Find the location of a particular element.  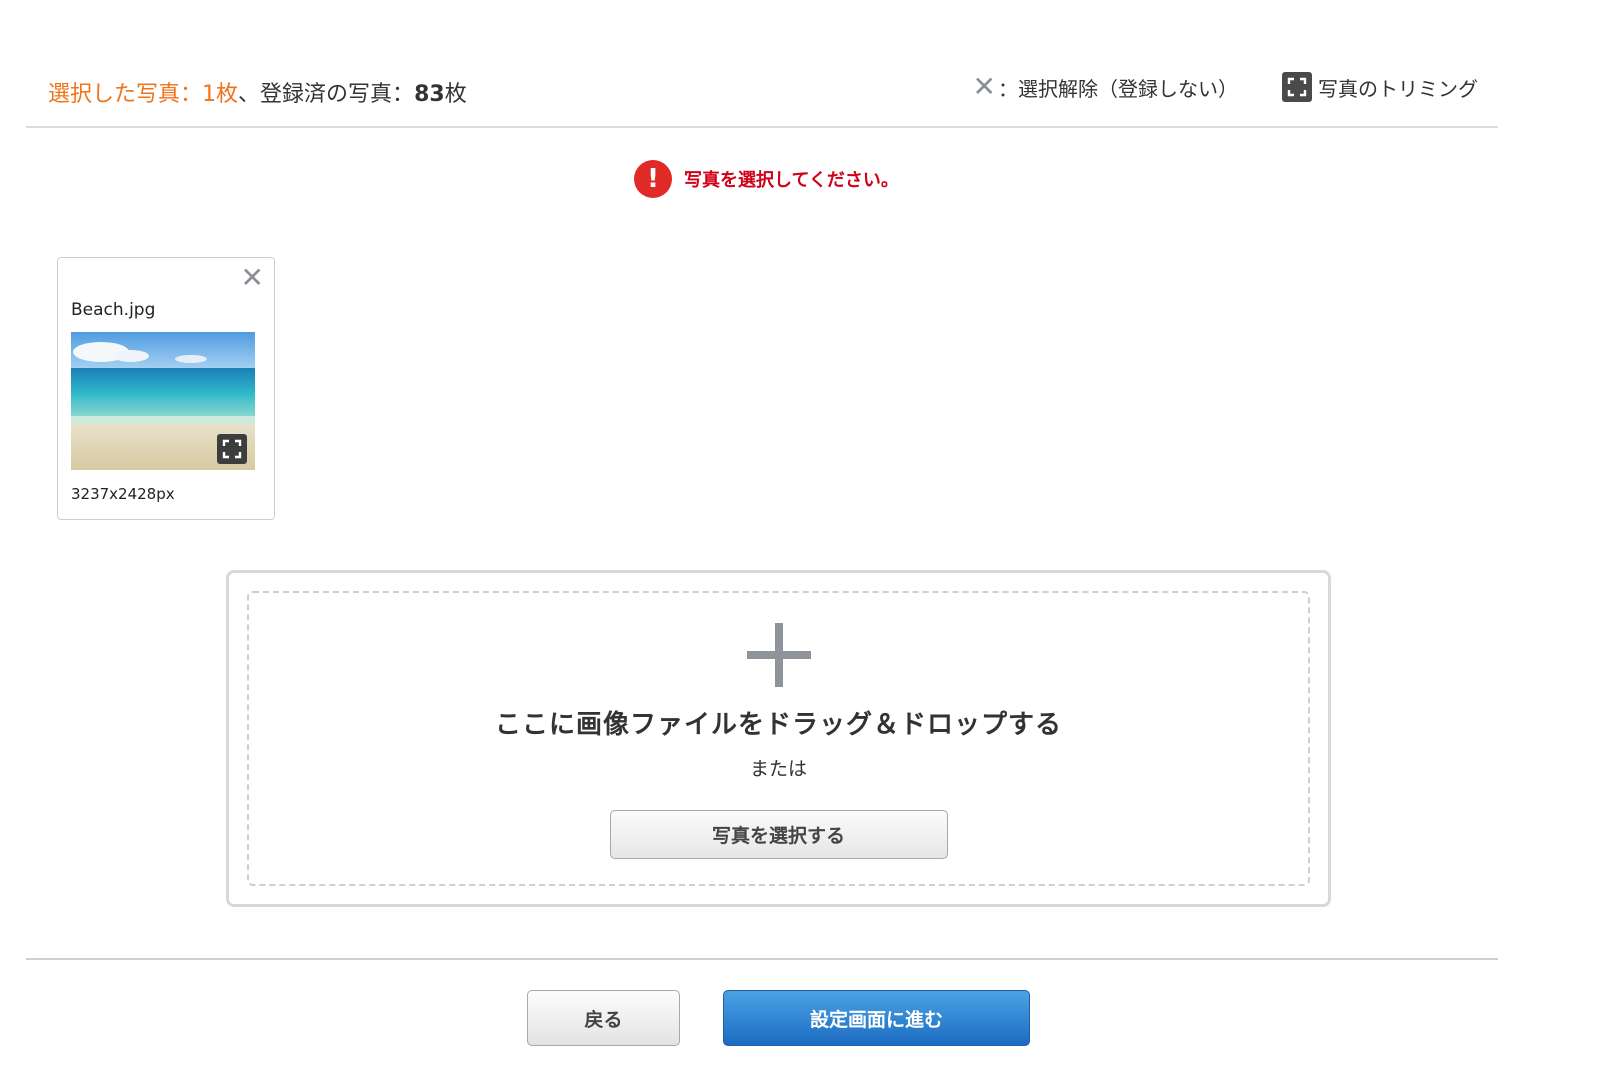

legend-trim: 写真のトリミング is located at coordinates (1380, 87).